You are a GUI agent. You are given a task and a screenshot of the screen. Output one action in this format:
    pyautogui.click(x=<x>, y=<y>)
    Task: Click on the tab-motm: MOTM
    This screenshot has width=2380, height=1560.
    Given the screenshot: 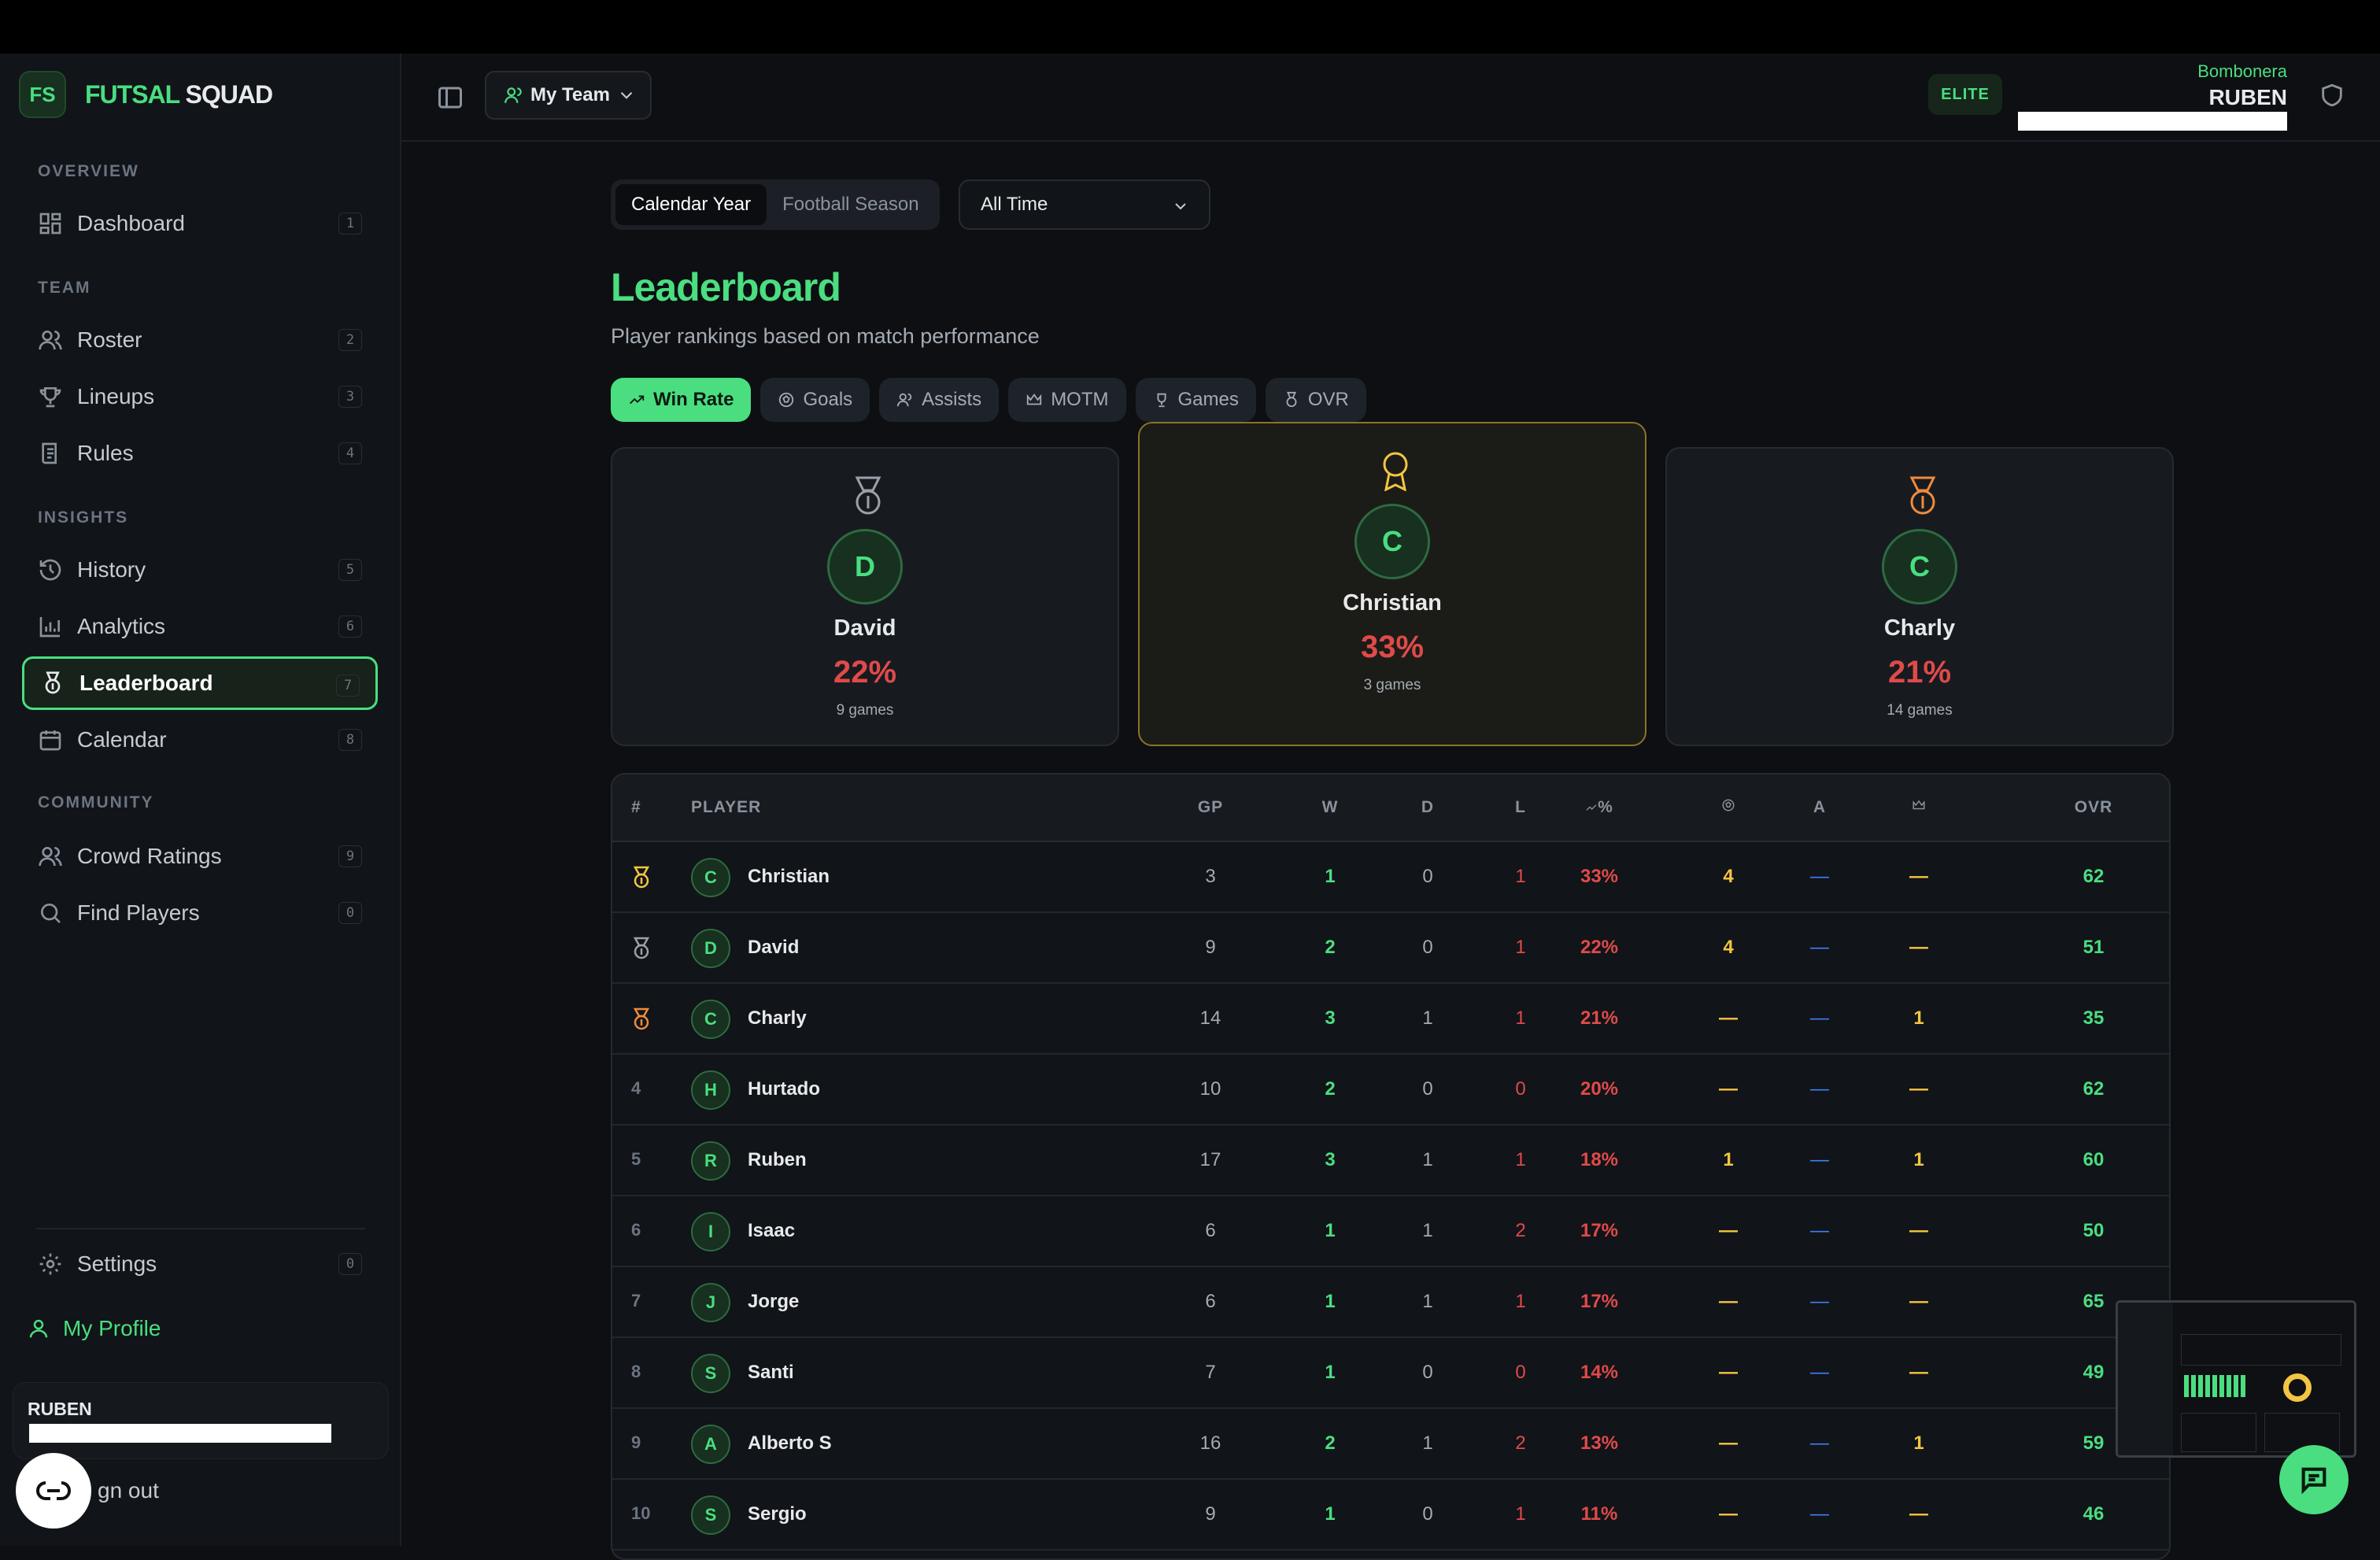 What is the action you would take?
    pyautogui.click(x=1067, y=400)
    